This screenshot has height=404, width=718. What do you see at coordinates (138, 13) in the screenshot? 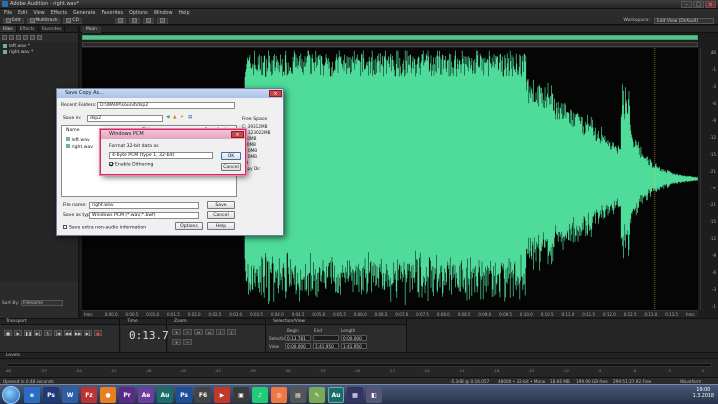
I see `menu-options: Options` at bounding box center [138, 13].